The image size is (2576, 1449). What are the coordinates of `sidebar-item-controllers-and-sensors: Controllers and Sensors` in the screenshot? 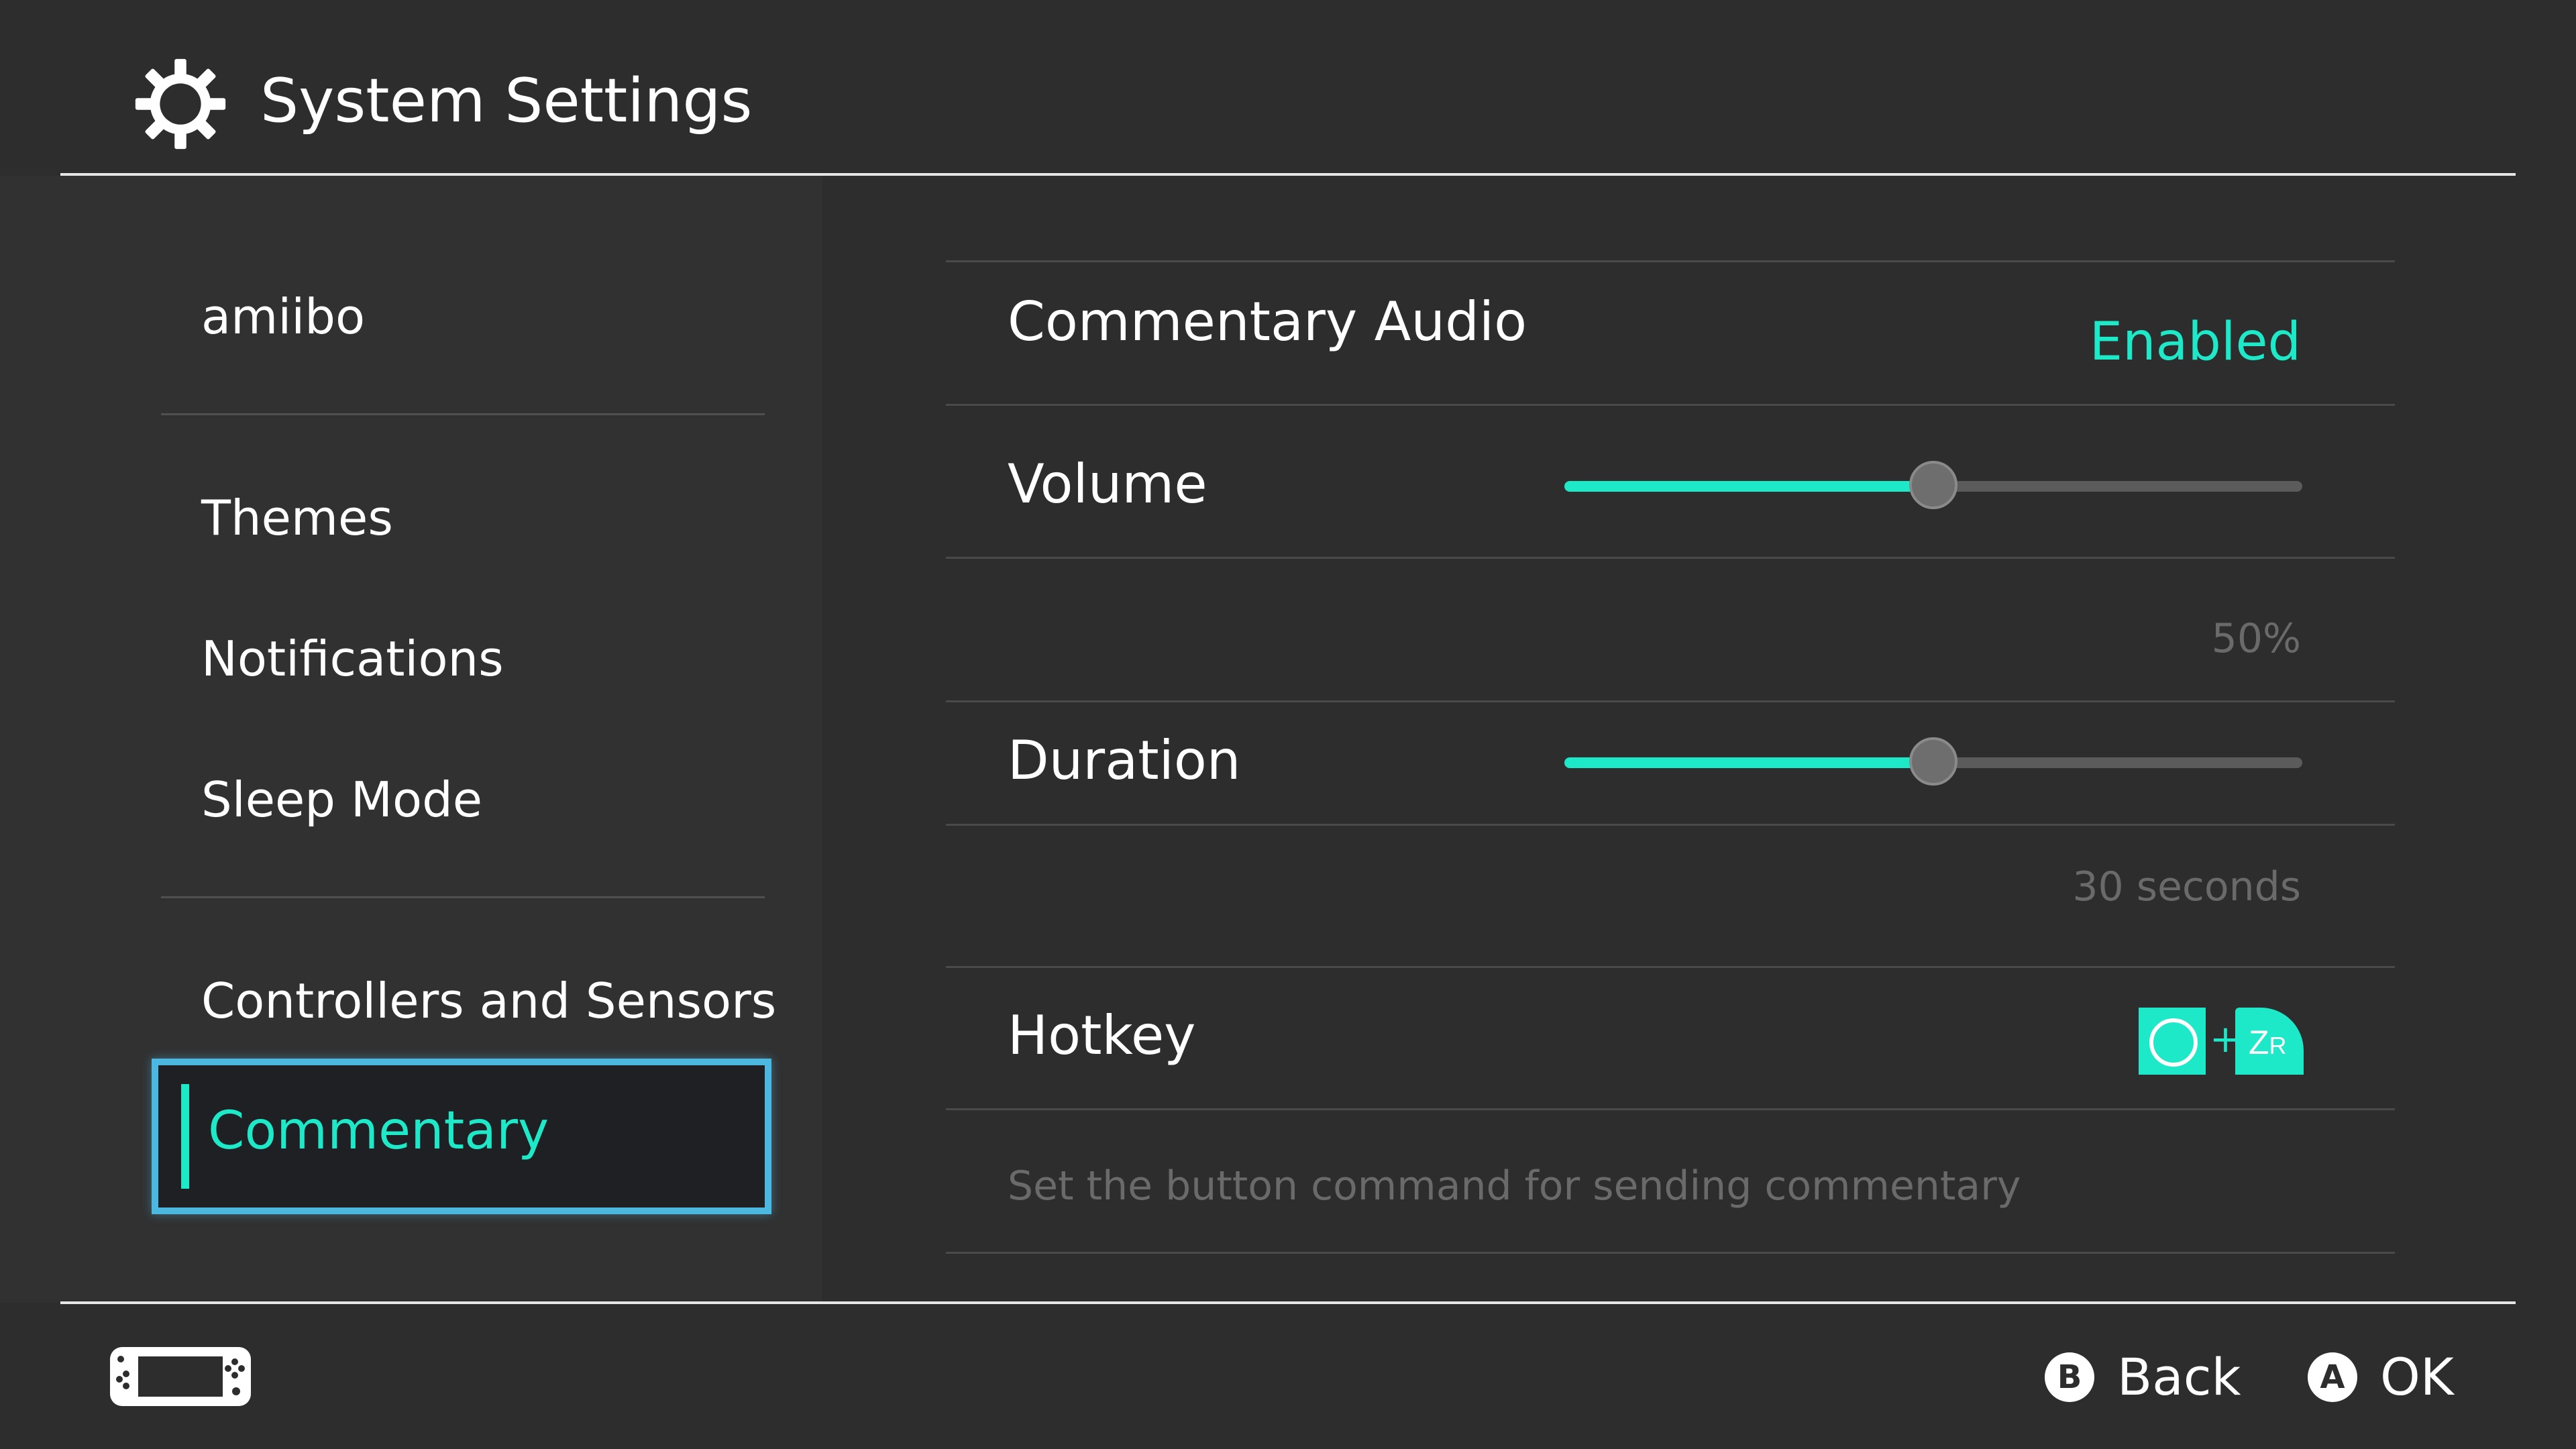 It's located at (488, 1001).